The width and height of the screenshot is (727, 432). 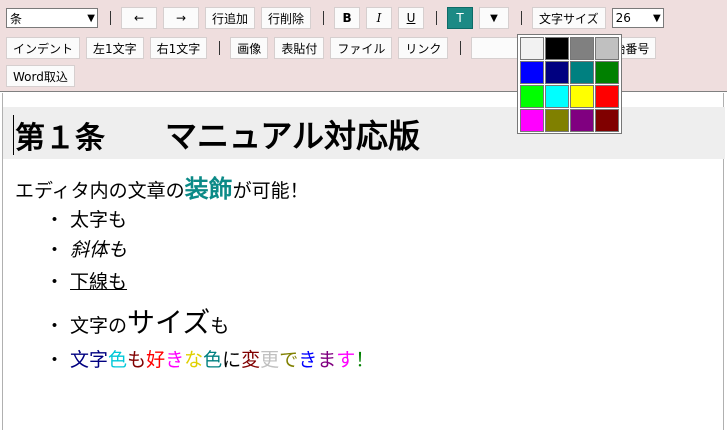 I want to click on intro-text-a: エディタ内の文章の, so click(x=100, y=191).